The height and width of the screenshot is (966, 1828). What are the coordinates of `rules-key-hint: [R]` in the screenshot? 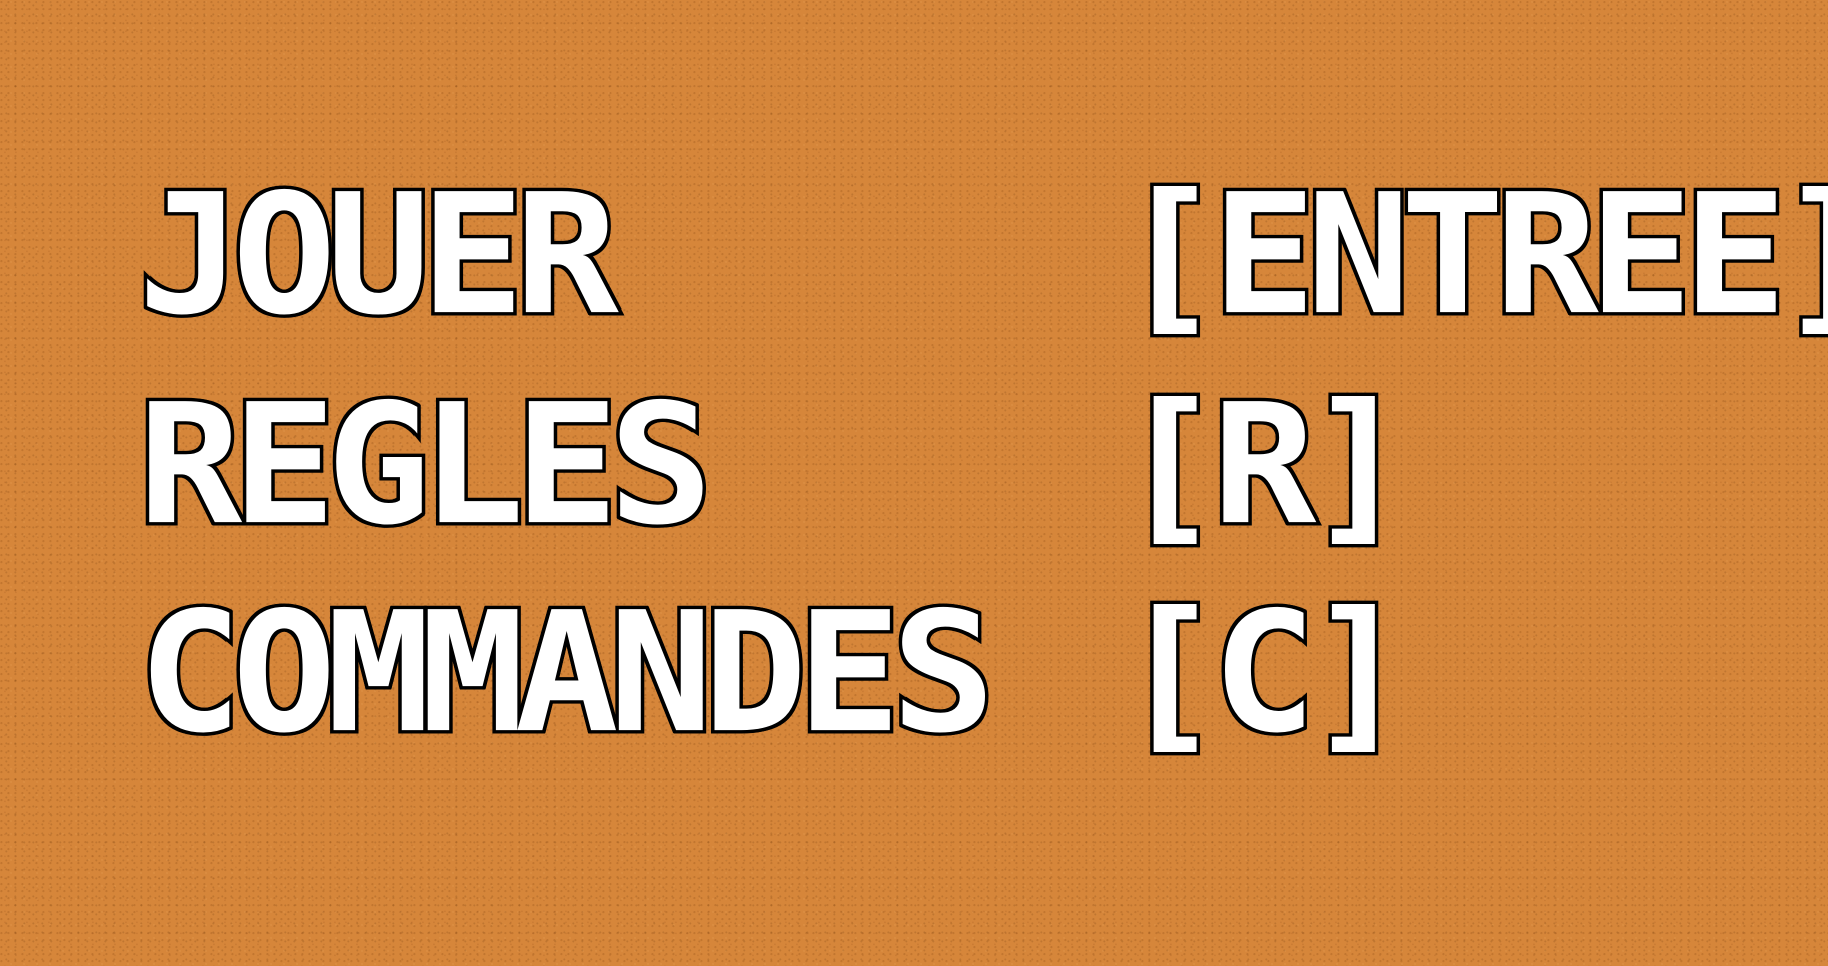 It's located at (1263, 464).